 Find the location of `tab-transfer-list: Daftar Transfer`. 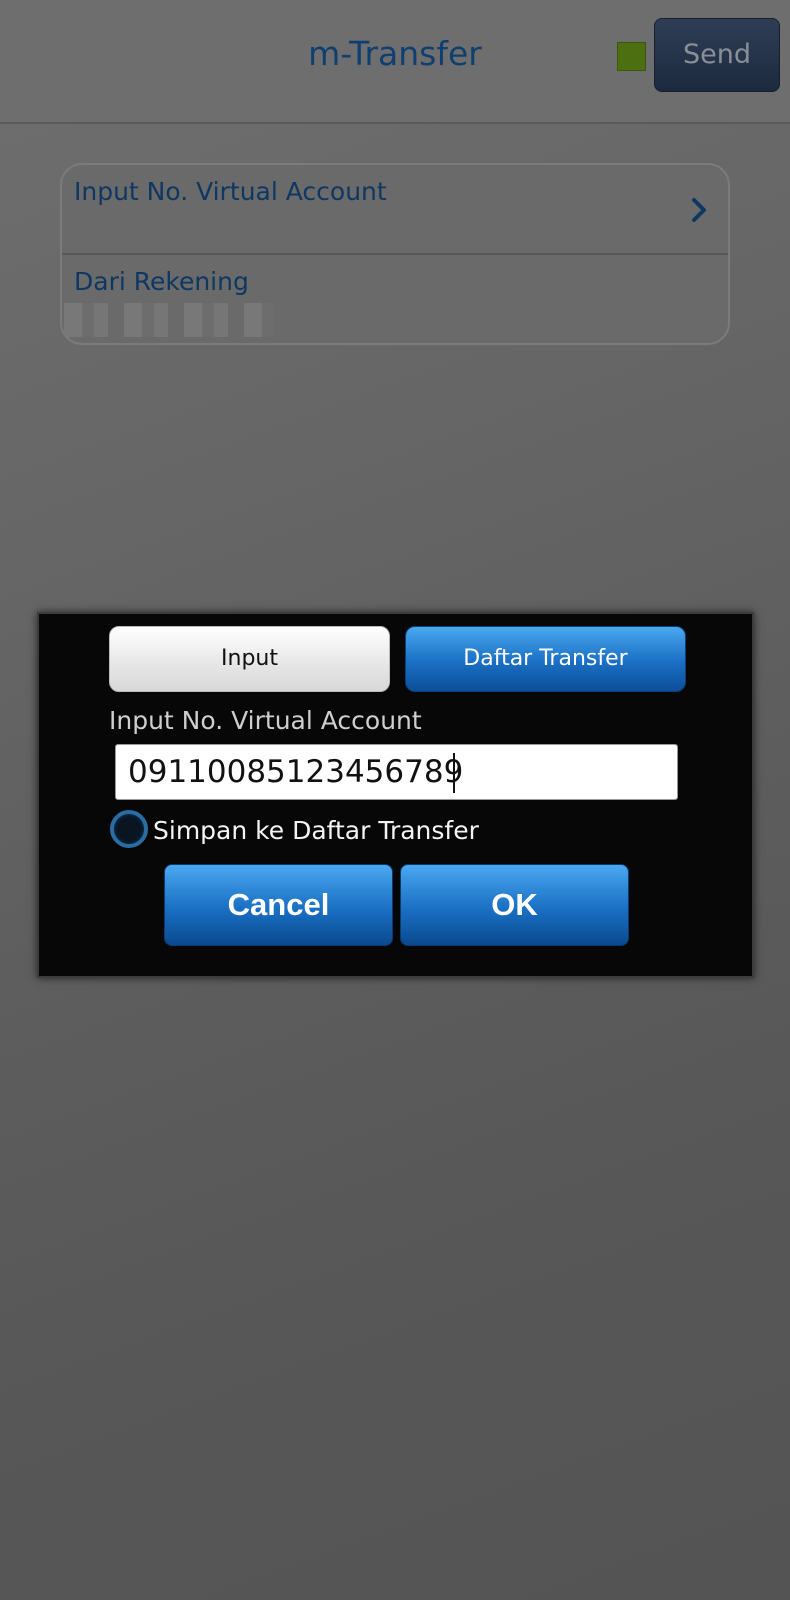

tab-transfer-list: Daftar Transfer is located at coordinates (545, 659).